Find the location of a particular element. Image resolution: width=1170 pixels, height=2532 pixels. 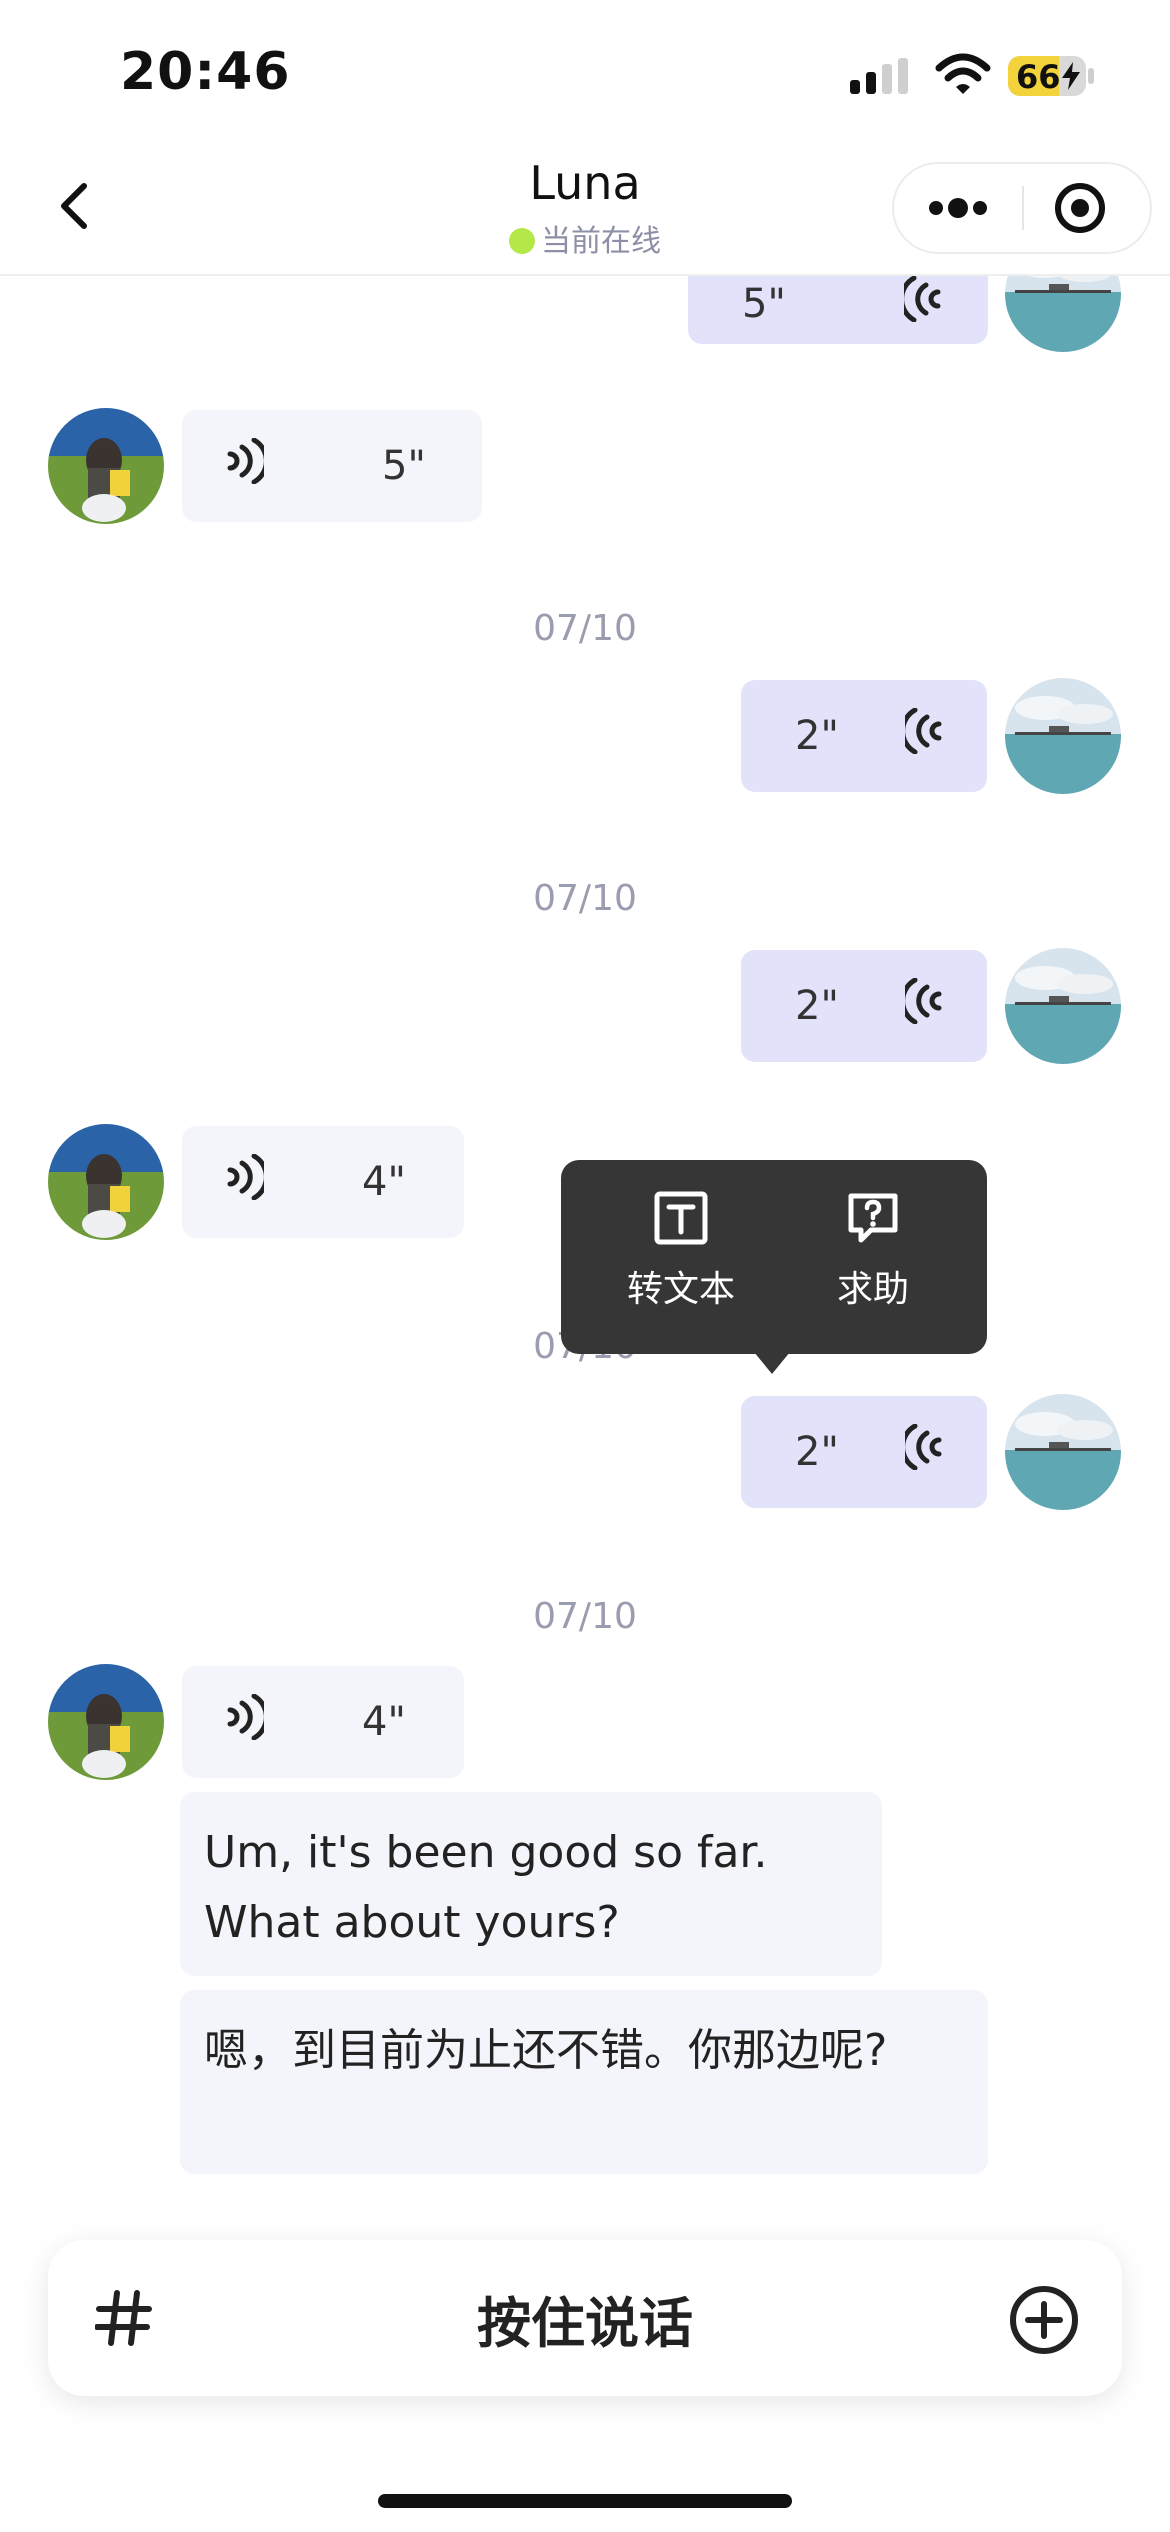

voice-action-popover: 转文本 求助 is located at coordinates (774, 1257).